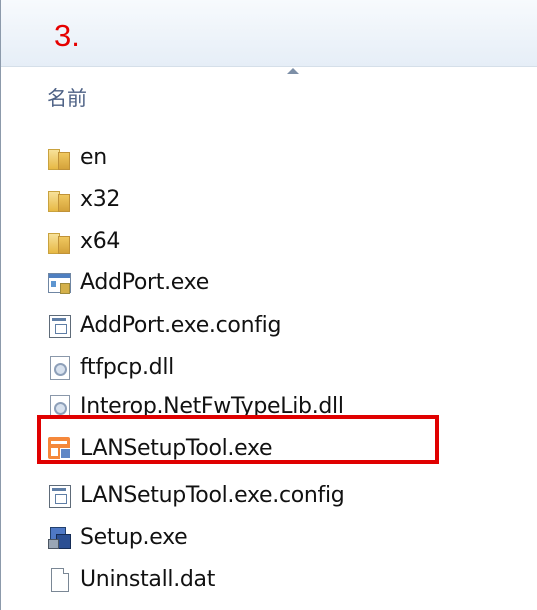  I want to click on file-name: Setup.exe, so click(134, 537).